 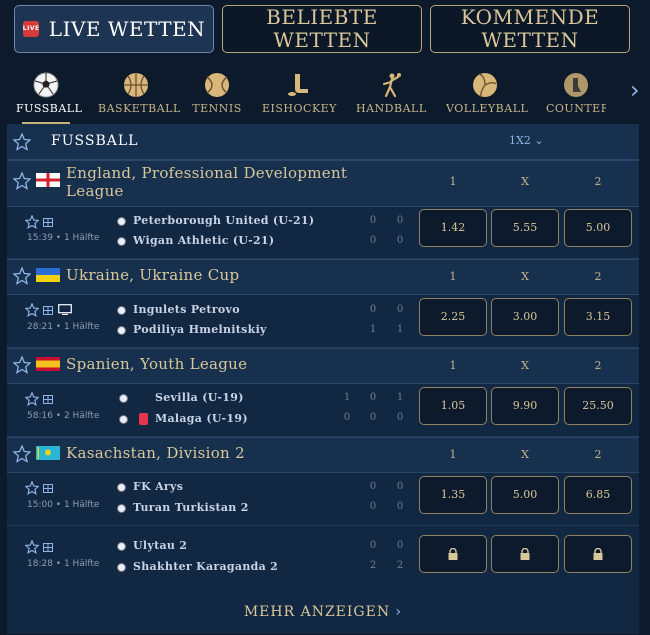 I want to click on sport-counter-strike: Counter, so click(x=576, y=96).